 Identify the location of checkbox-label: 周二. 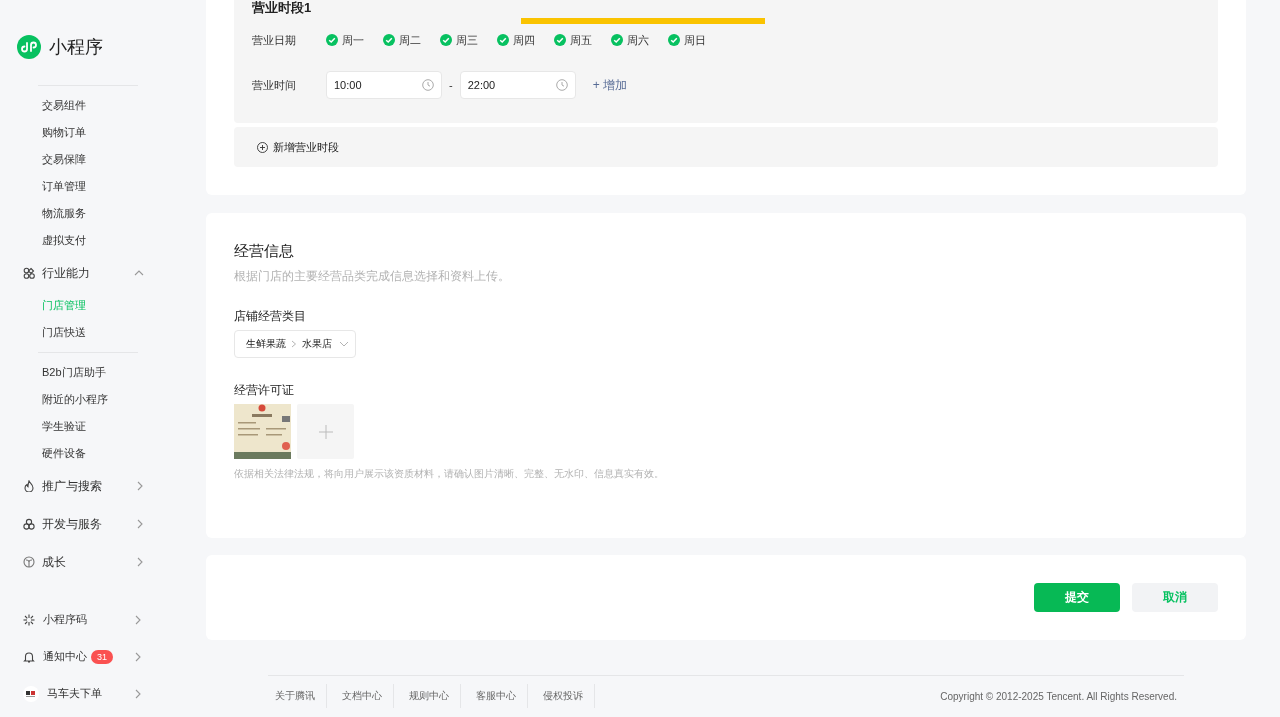
(410, 40).